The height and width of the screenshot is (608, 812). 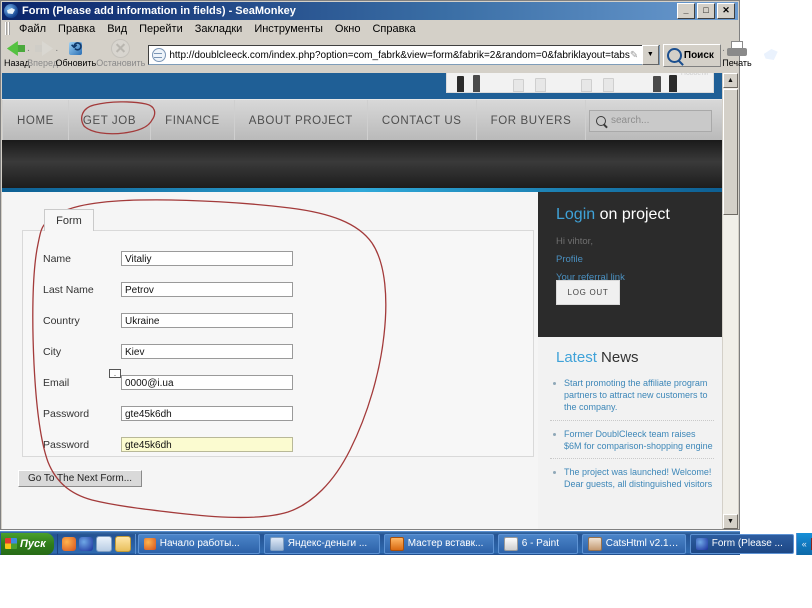 I want to click on nav-item-contact-us: CONTACT US, so click(x=422, y=120).